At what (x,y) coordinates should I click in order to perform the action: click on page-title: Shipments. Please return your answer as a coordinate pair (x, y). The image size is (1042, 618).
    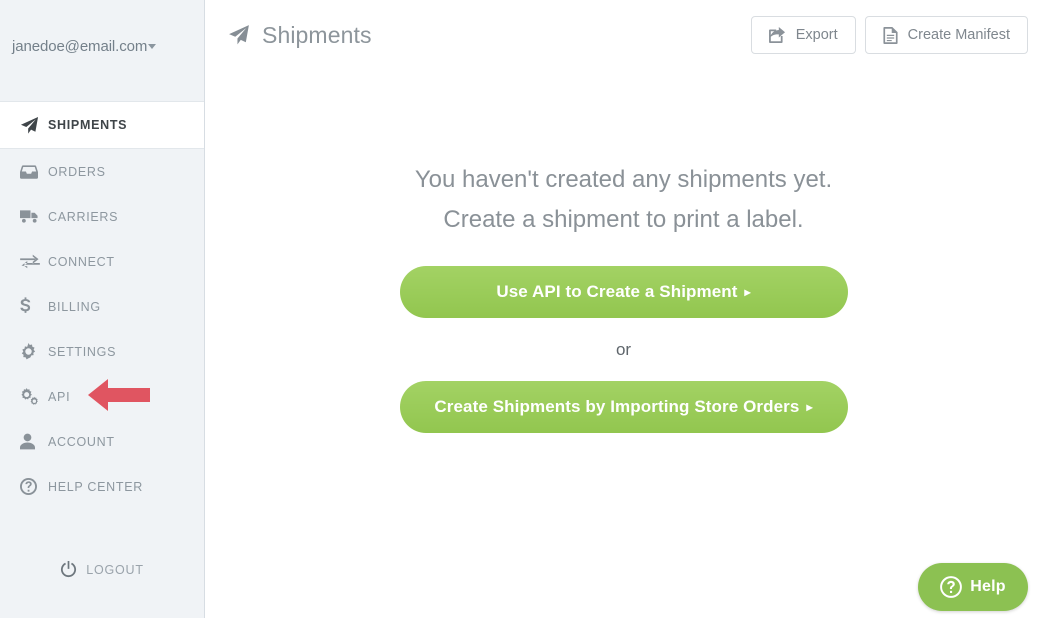
    Looking at the image, I should click on (317, 34).